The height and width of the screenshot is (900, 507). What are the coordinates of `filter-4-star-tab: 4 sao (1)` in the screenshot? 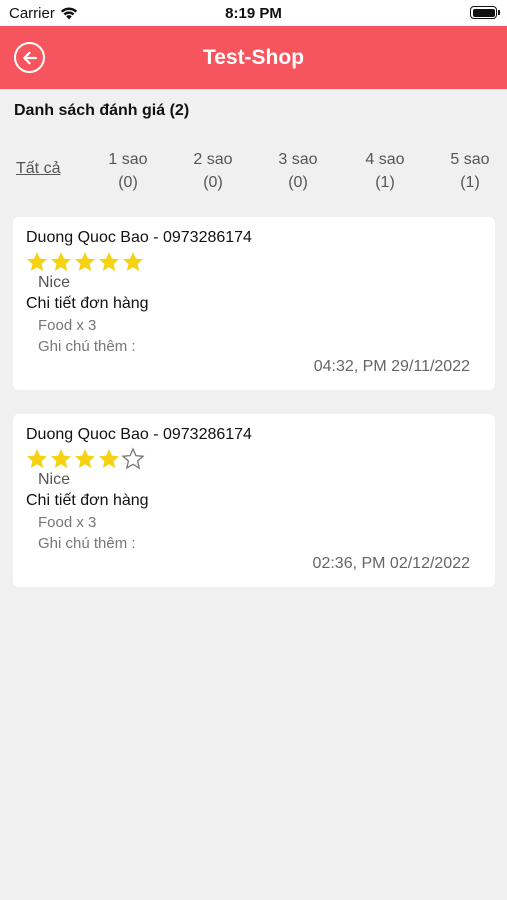 It's located at (385, 171).